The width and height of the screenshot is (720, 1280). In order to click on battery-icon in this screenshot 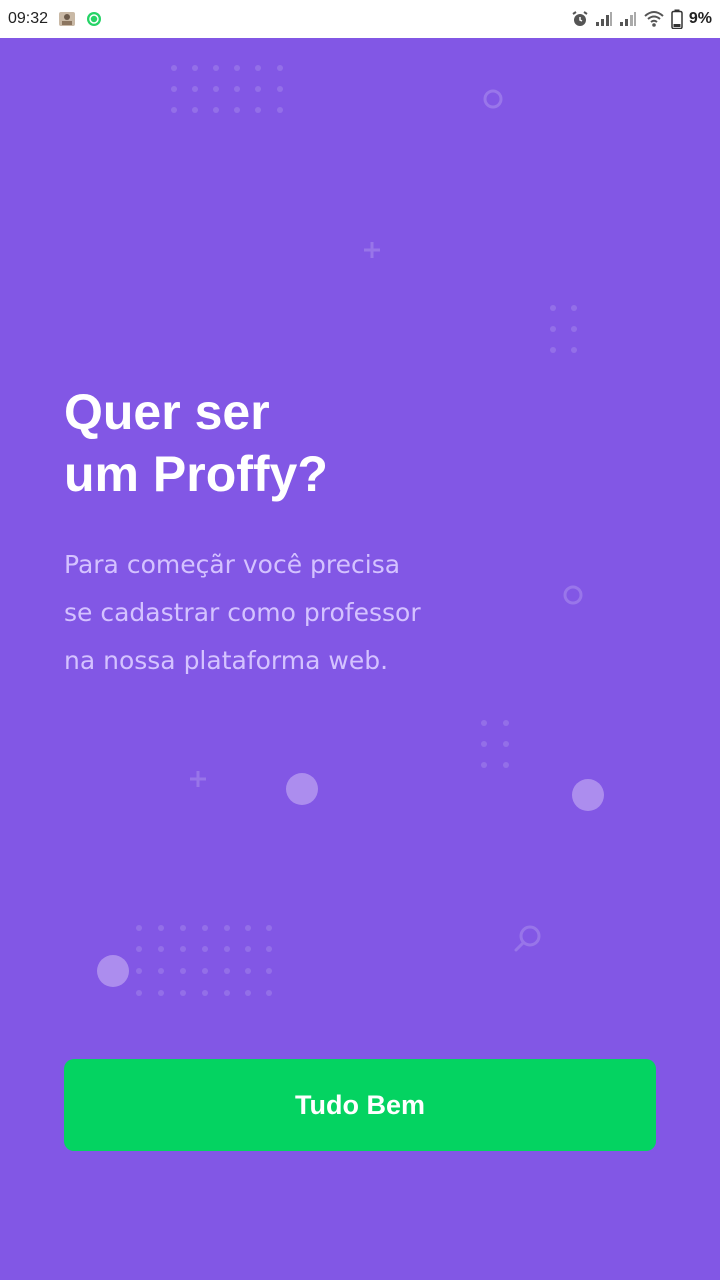, I will do `click(677, 19)`.